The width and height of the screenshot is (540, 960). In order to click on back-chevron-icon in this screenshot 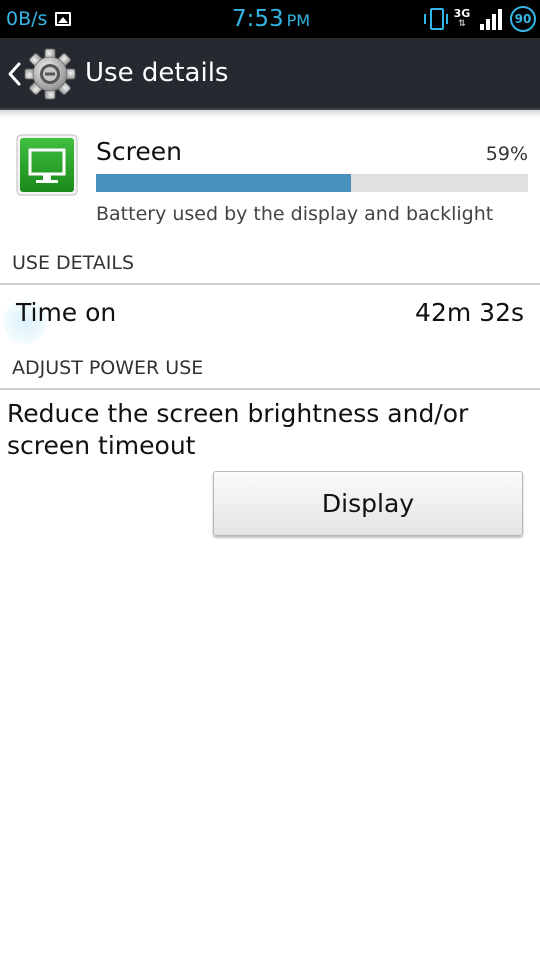, I will do `click(14, 74)`.